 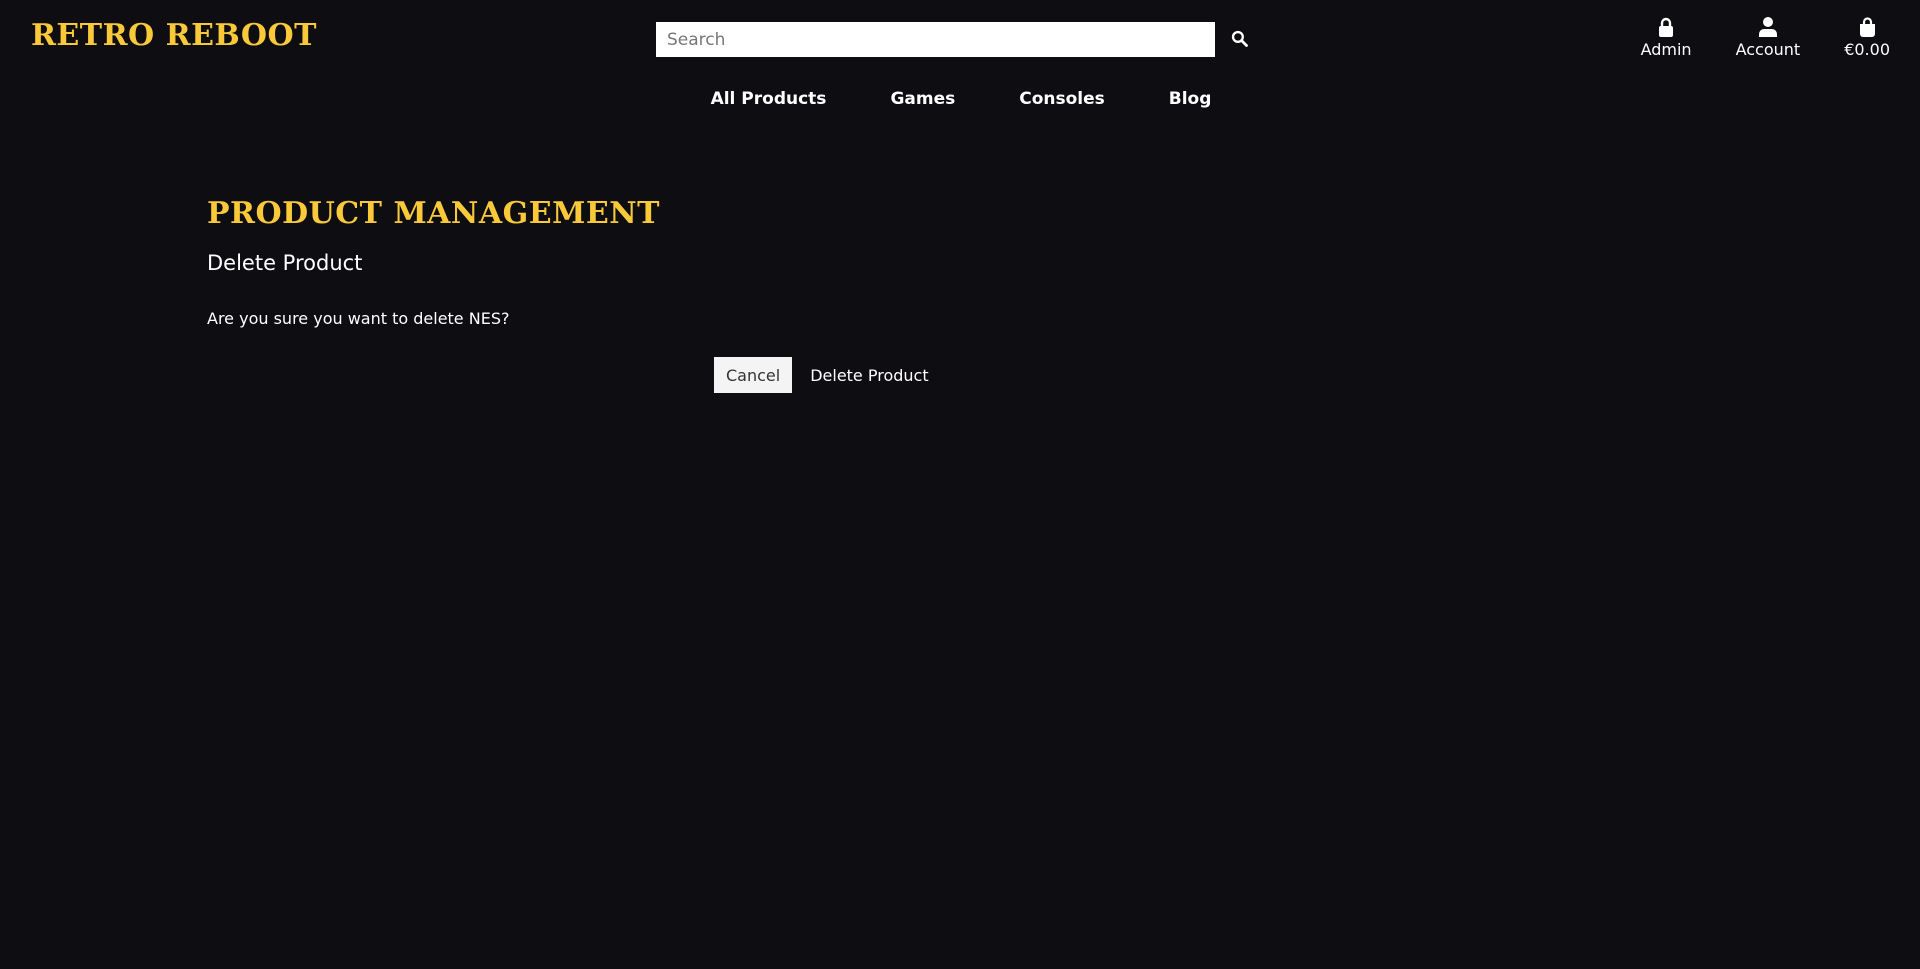 I want to click on site-logo: RETRO REBOOT, so click(x=174, y=35).